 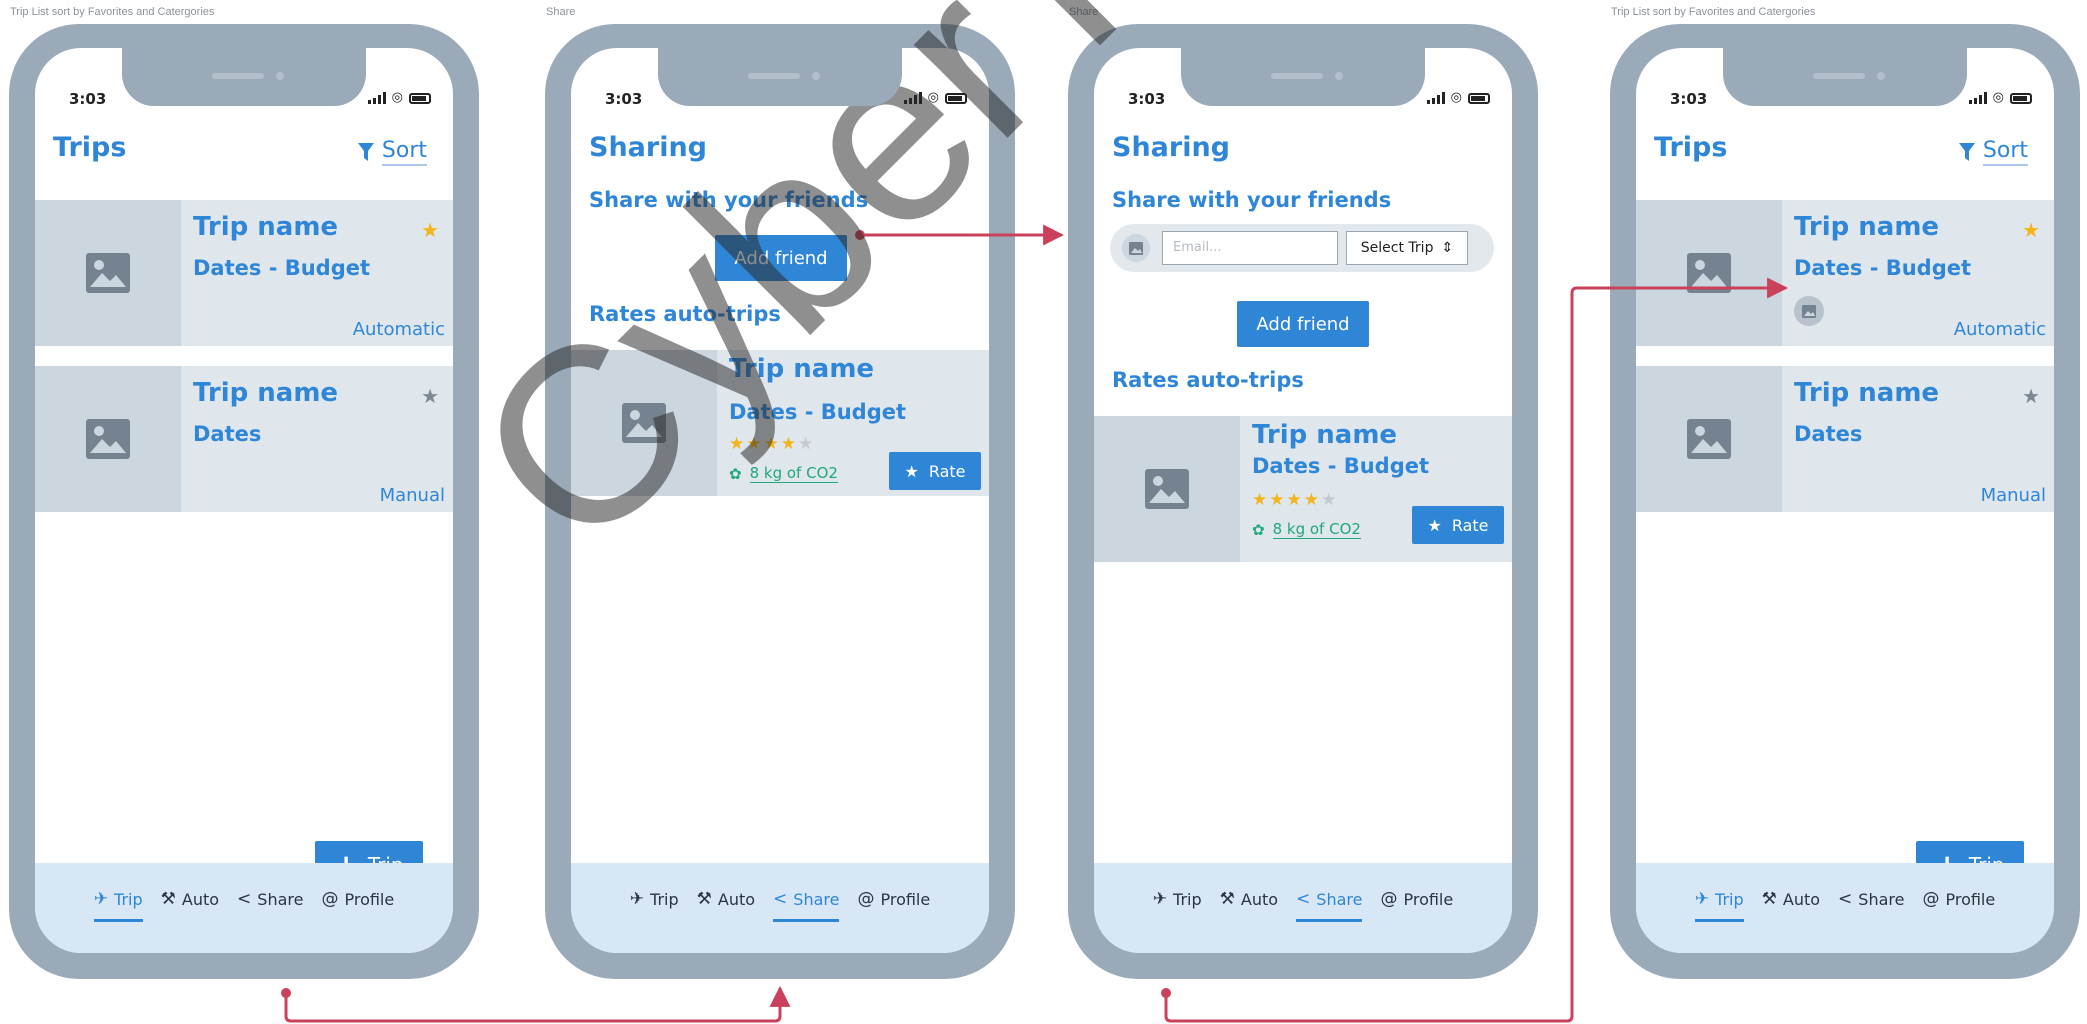 I want to click on nav-label: Profile, so click(x=1970, y=899).